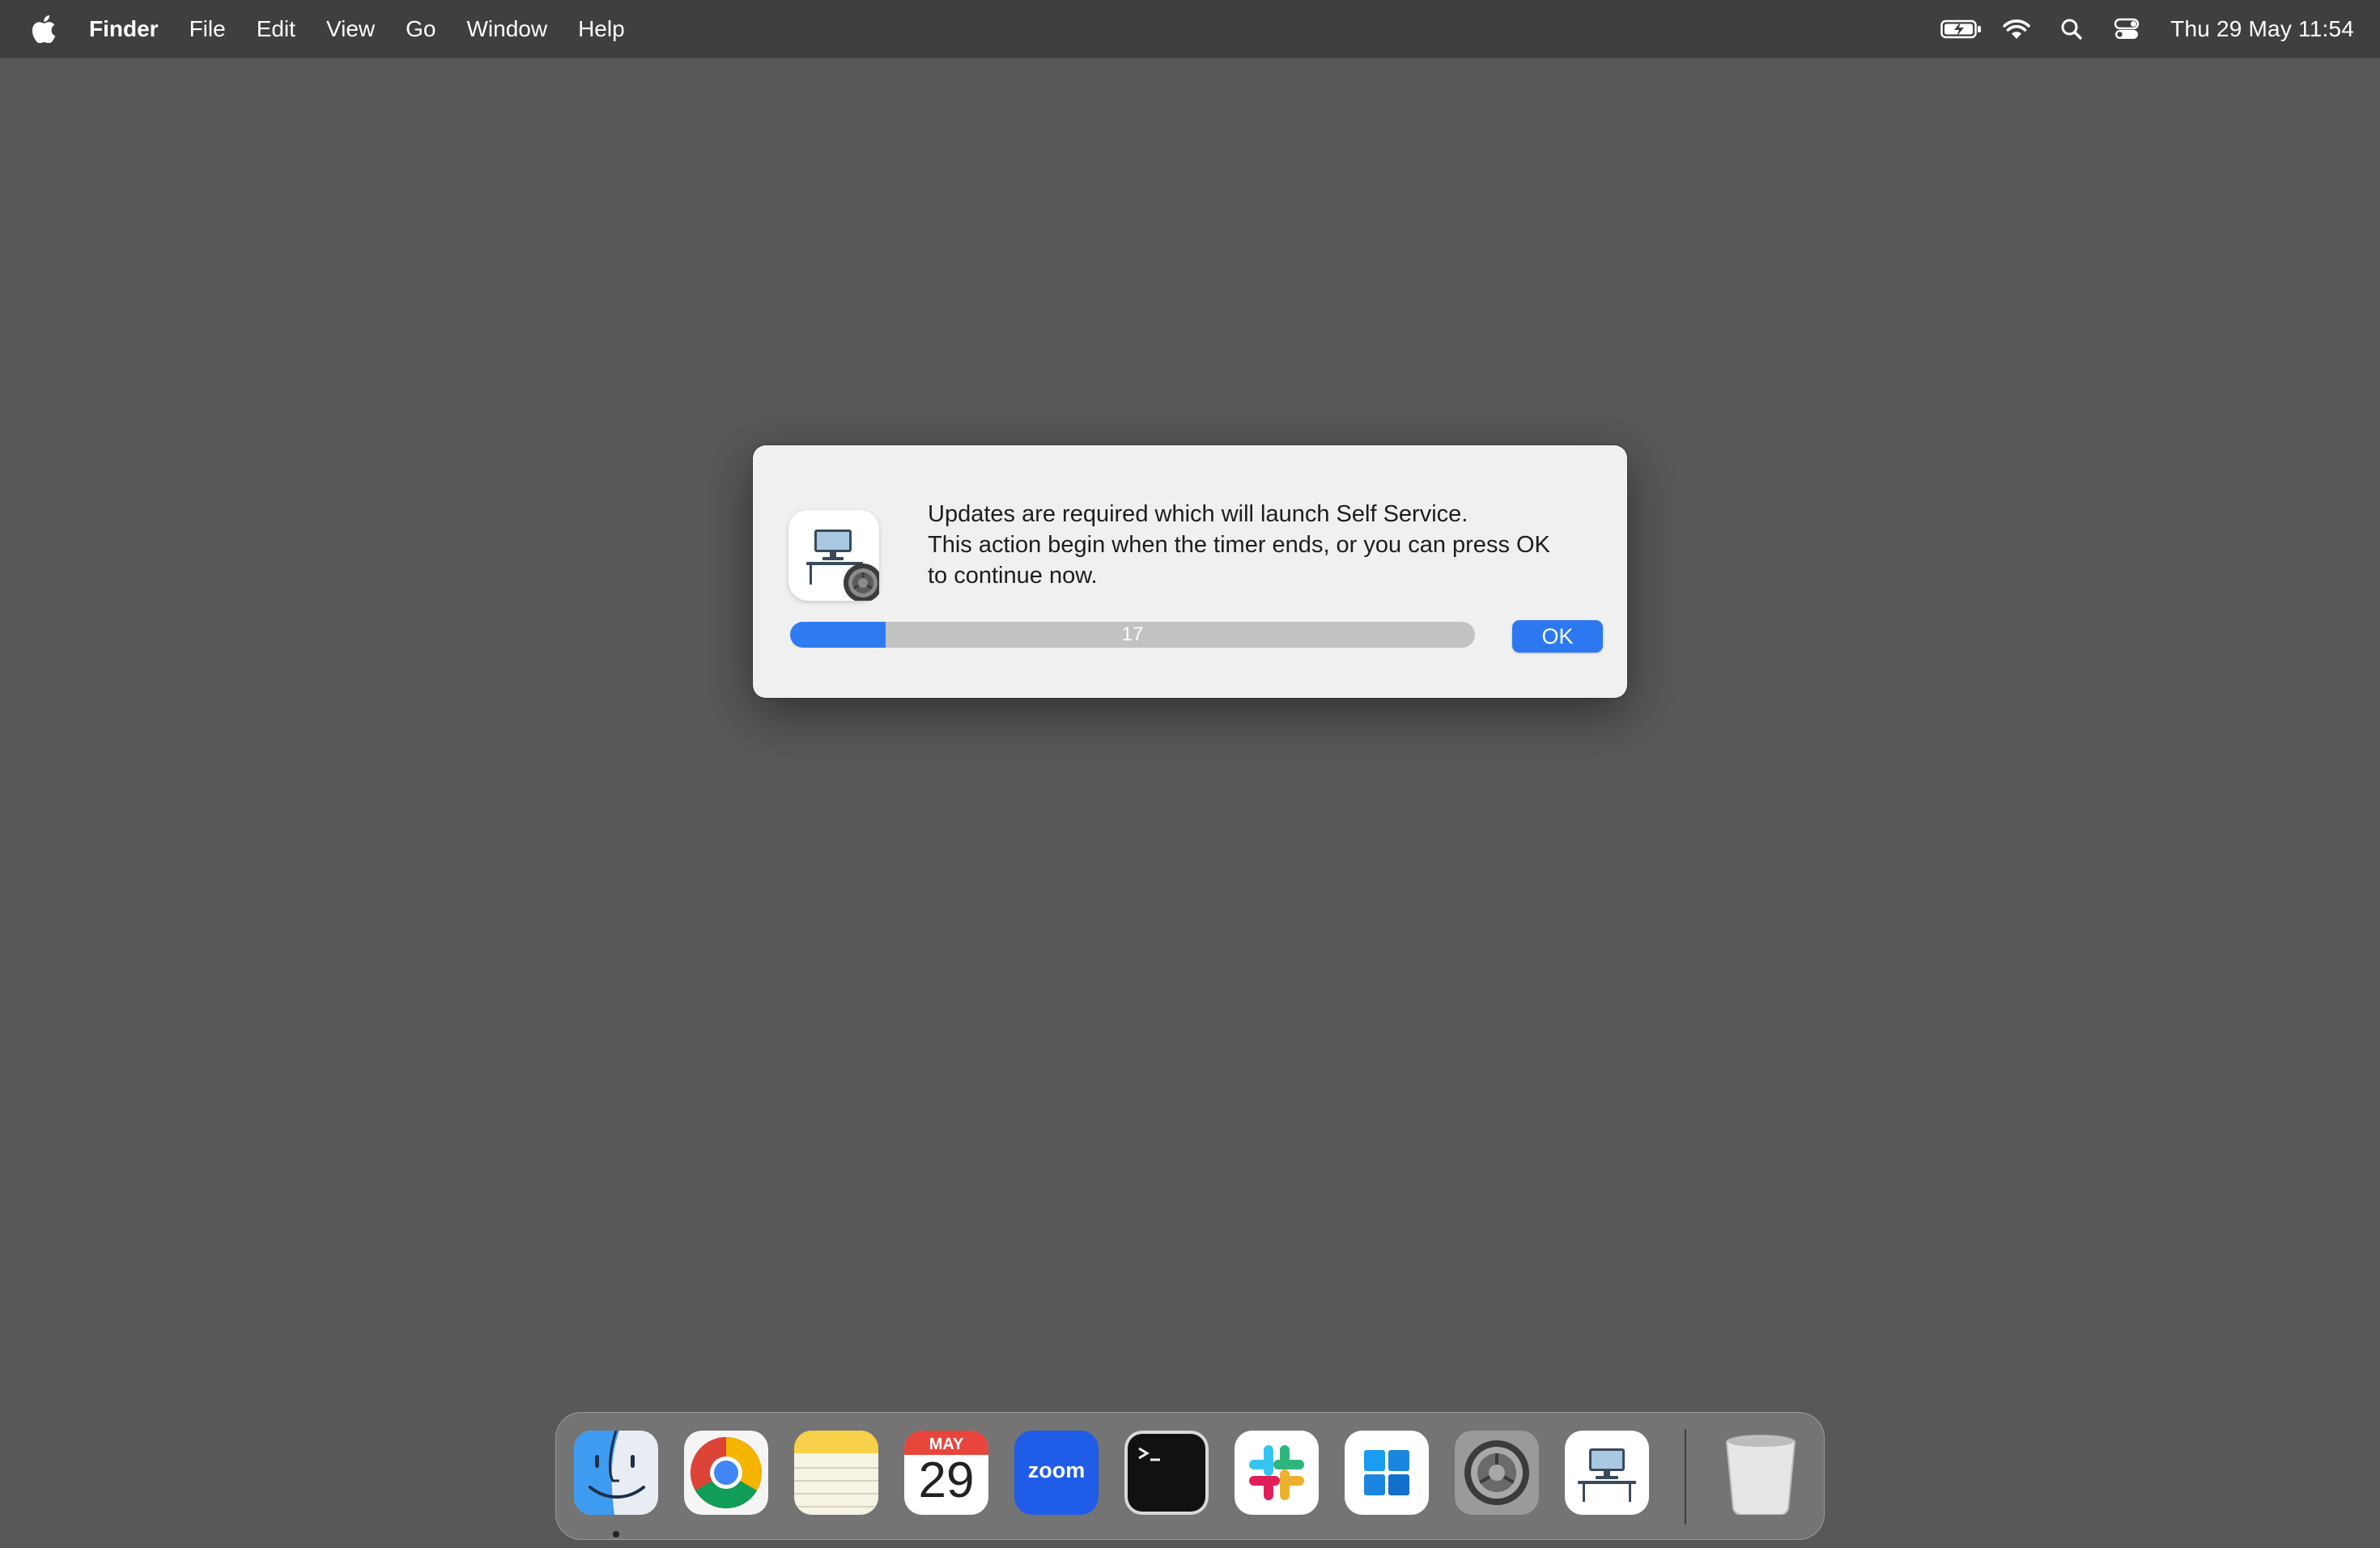 This screenshot has height=1548, width=2380. I want to click on terminal-icon, so click(1166, 1473).